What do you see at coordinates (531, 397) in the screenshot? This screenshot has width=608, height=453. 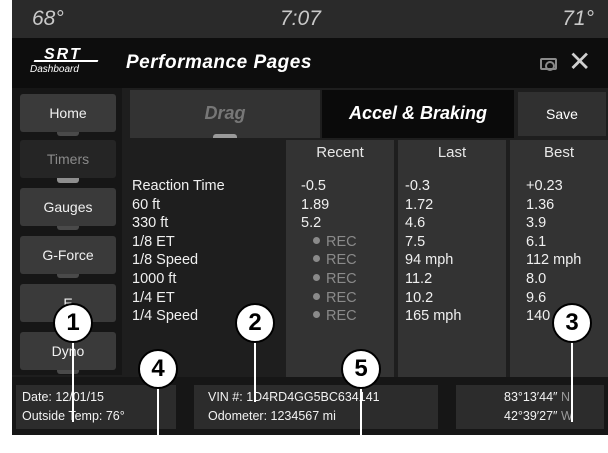 I see `latitude-value: 83°13′44″` at bounding box center [531, 397].